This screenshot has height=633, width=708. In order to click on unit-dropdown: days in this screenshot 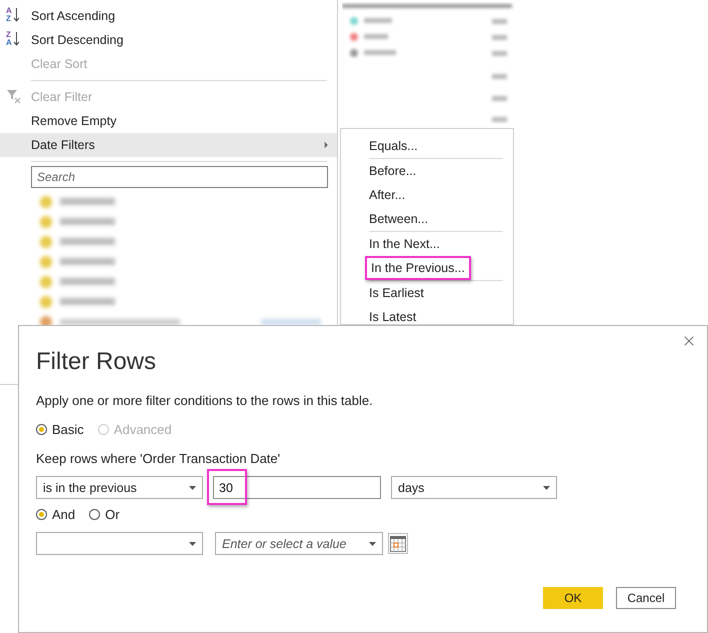, I will do `click(474, 487)`.